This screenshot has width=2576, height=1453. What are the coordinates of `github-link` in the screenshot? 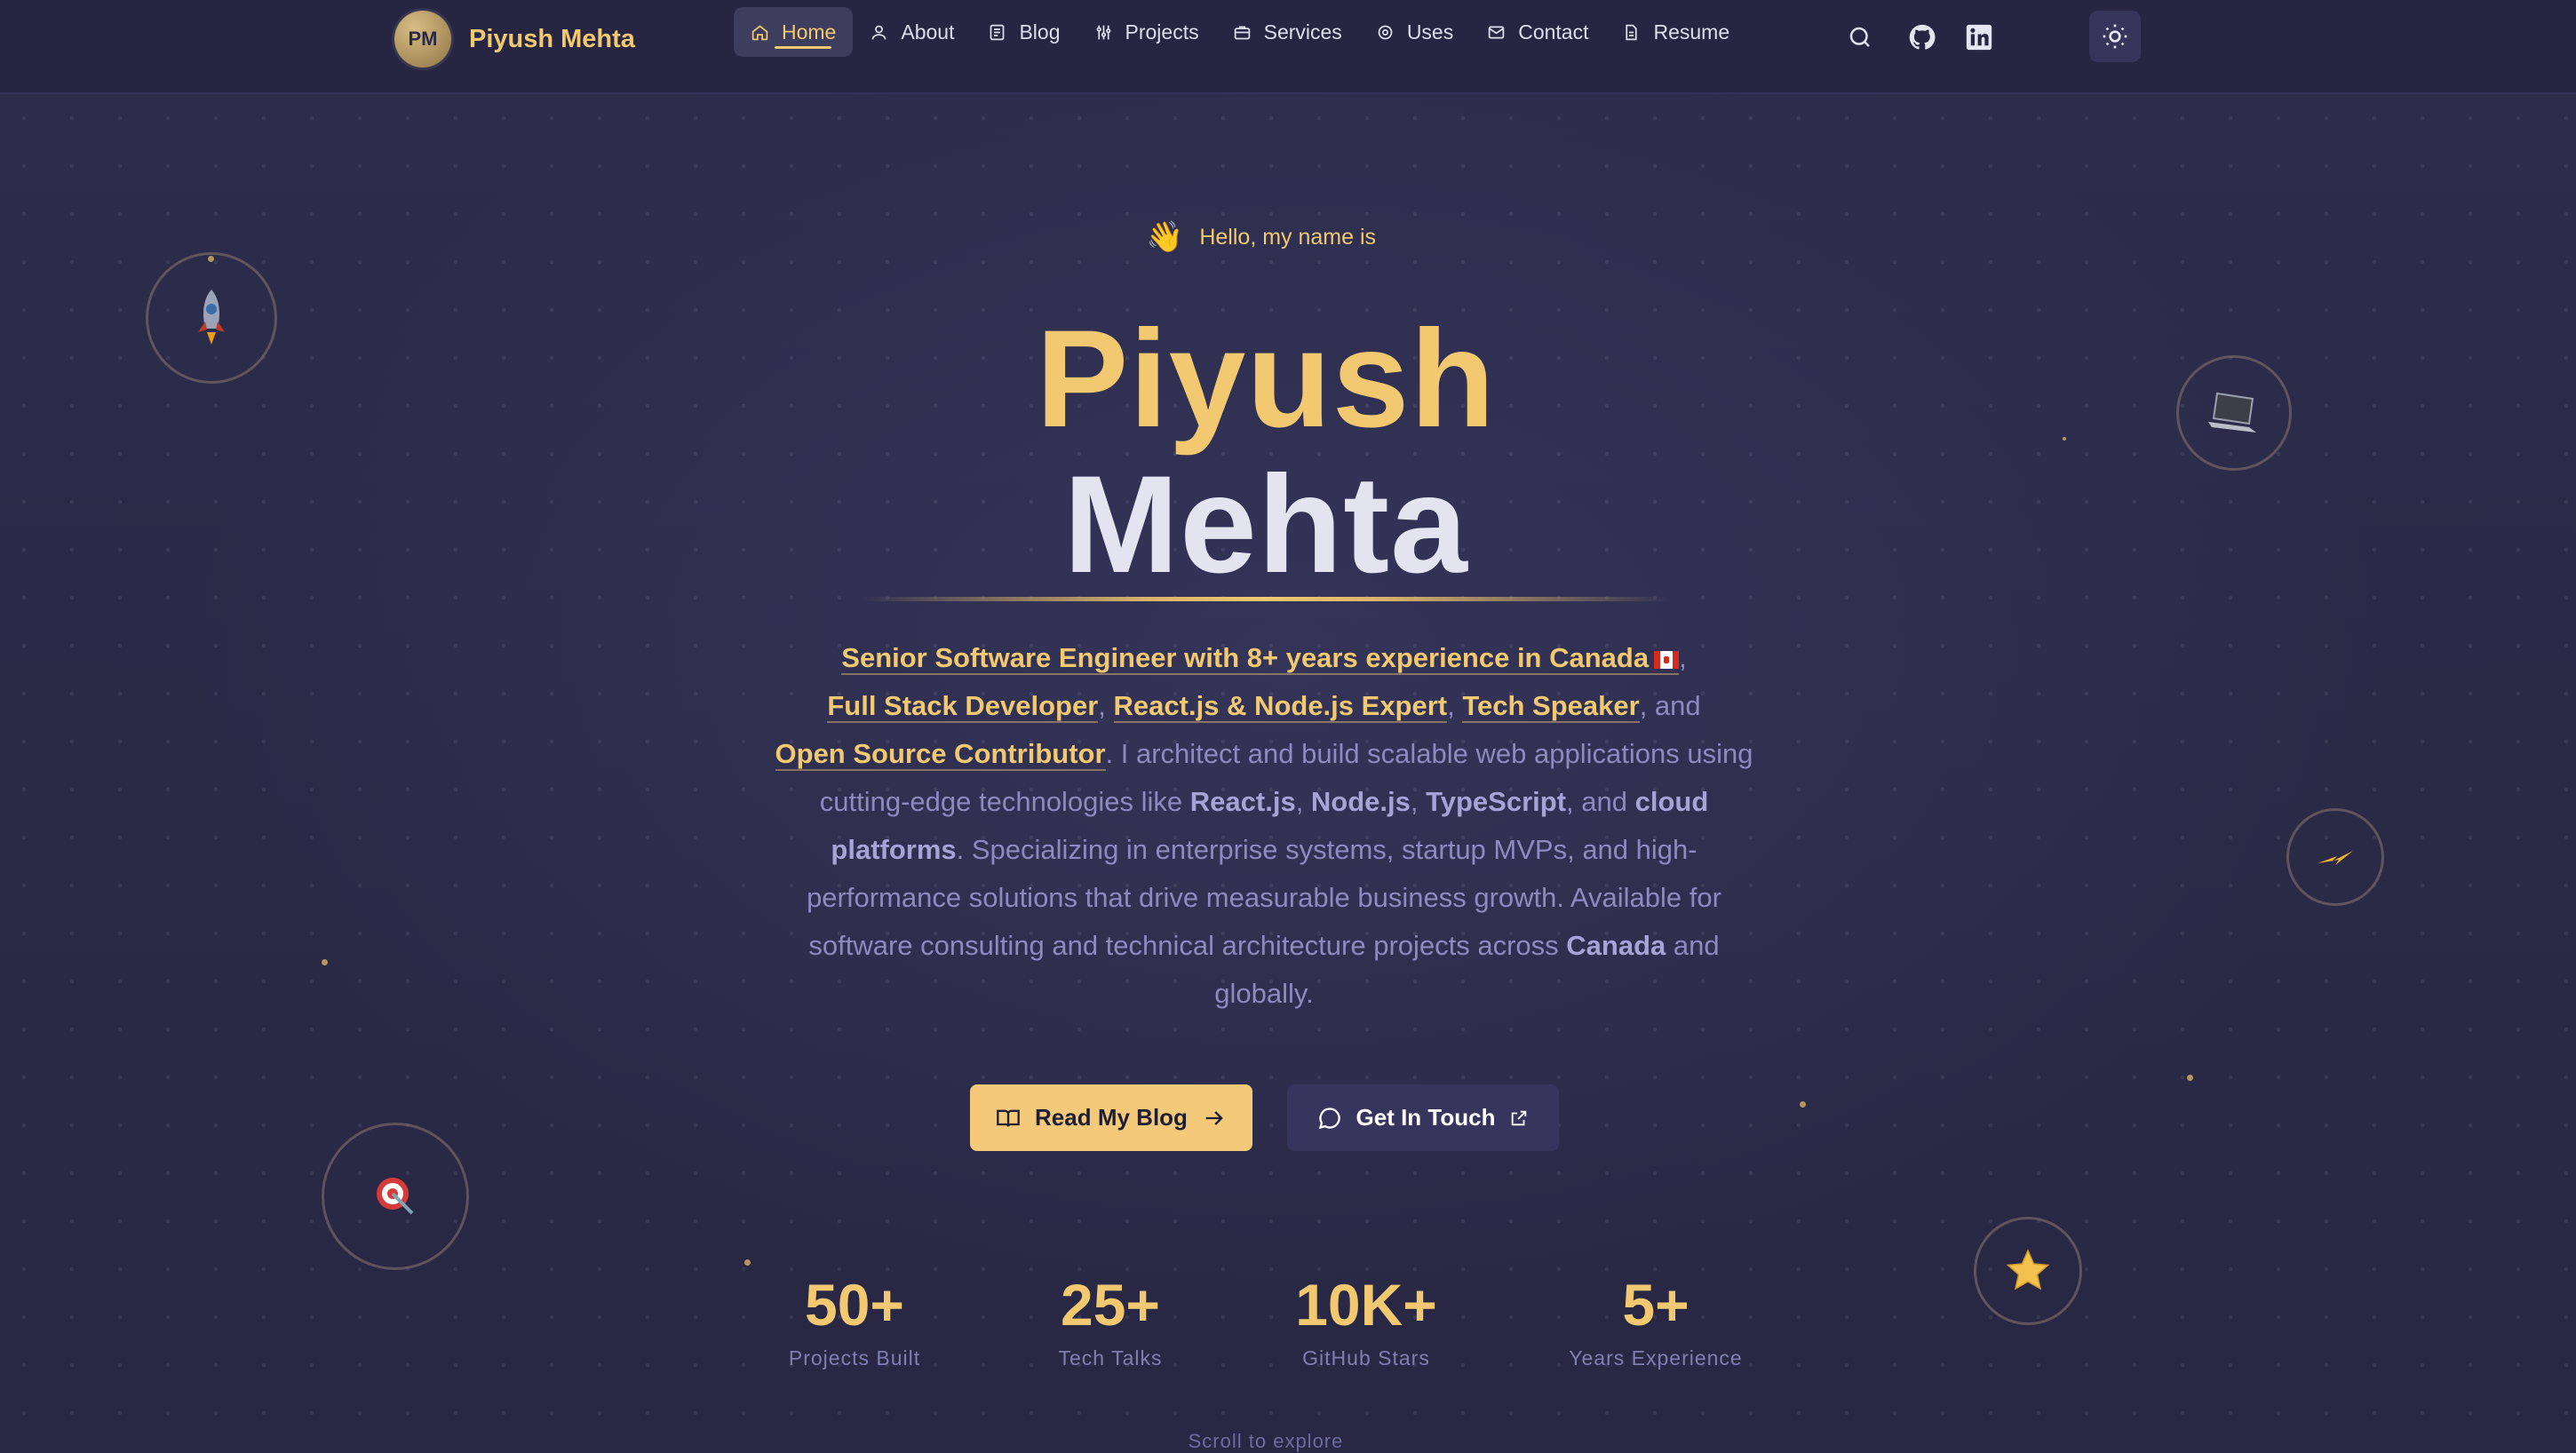 It's located at (1922, 37).